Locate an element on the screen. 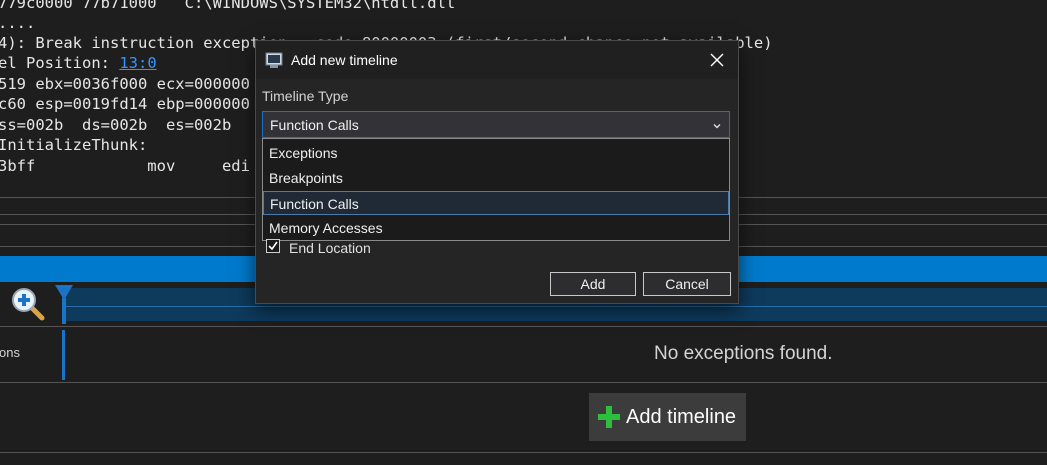 The width and height of the screenshot is (1047, 465). position-line: el Position: 13:0 is located at coordinates (78, 63).